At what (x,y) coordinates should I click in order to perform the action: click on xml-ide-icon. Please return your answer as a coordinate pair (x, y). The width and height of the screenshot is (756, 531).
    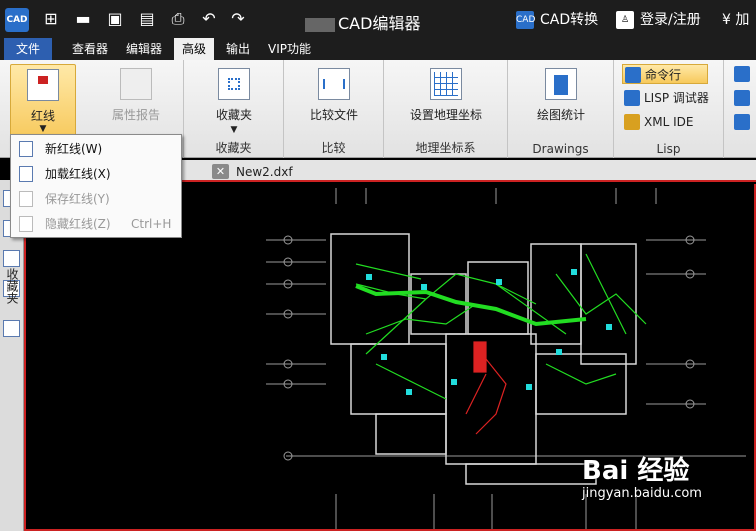
    Looking at the image, I should click on (632, 122).